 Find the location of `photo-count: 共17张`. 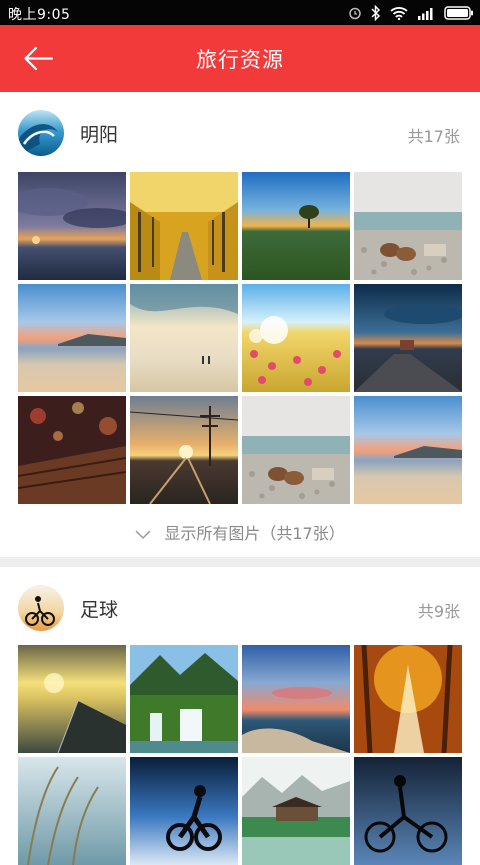

photo-count: 共17张 is located at coordinates (433, 136).